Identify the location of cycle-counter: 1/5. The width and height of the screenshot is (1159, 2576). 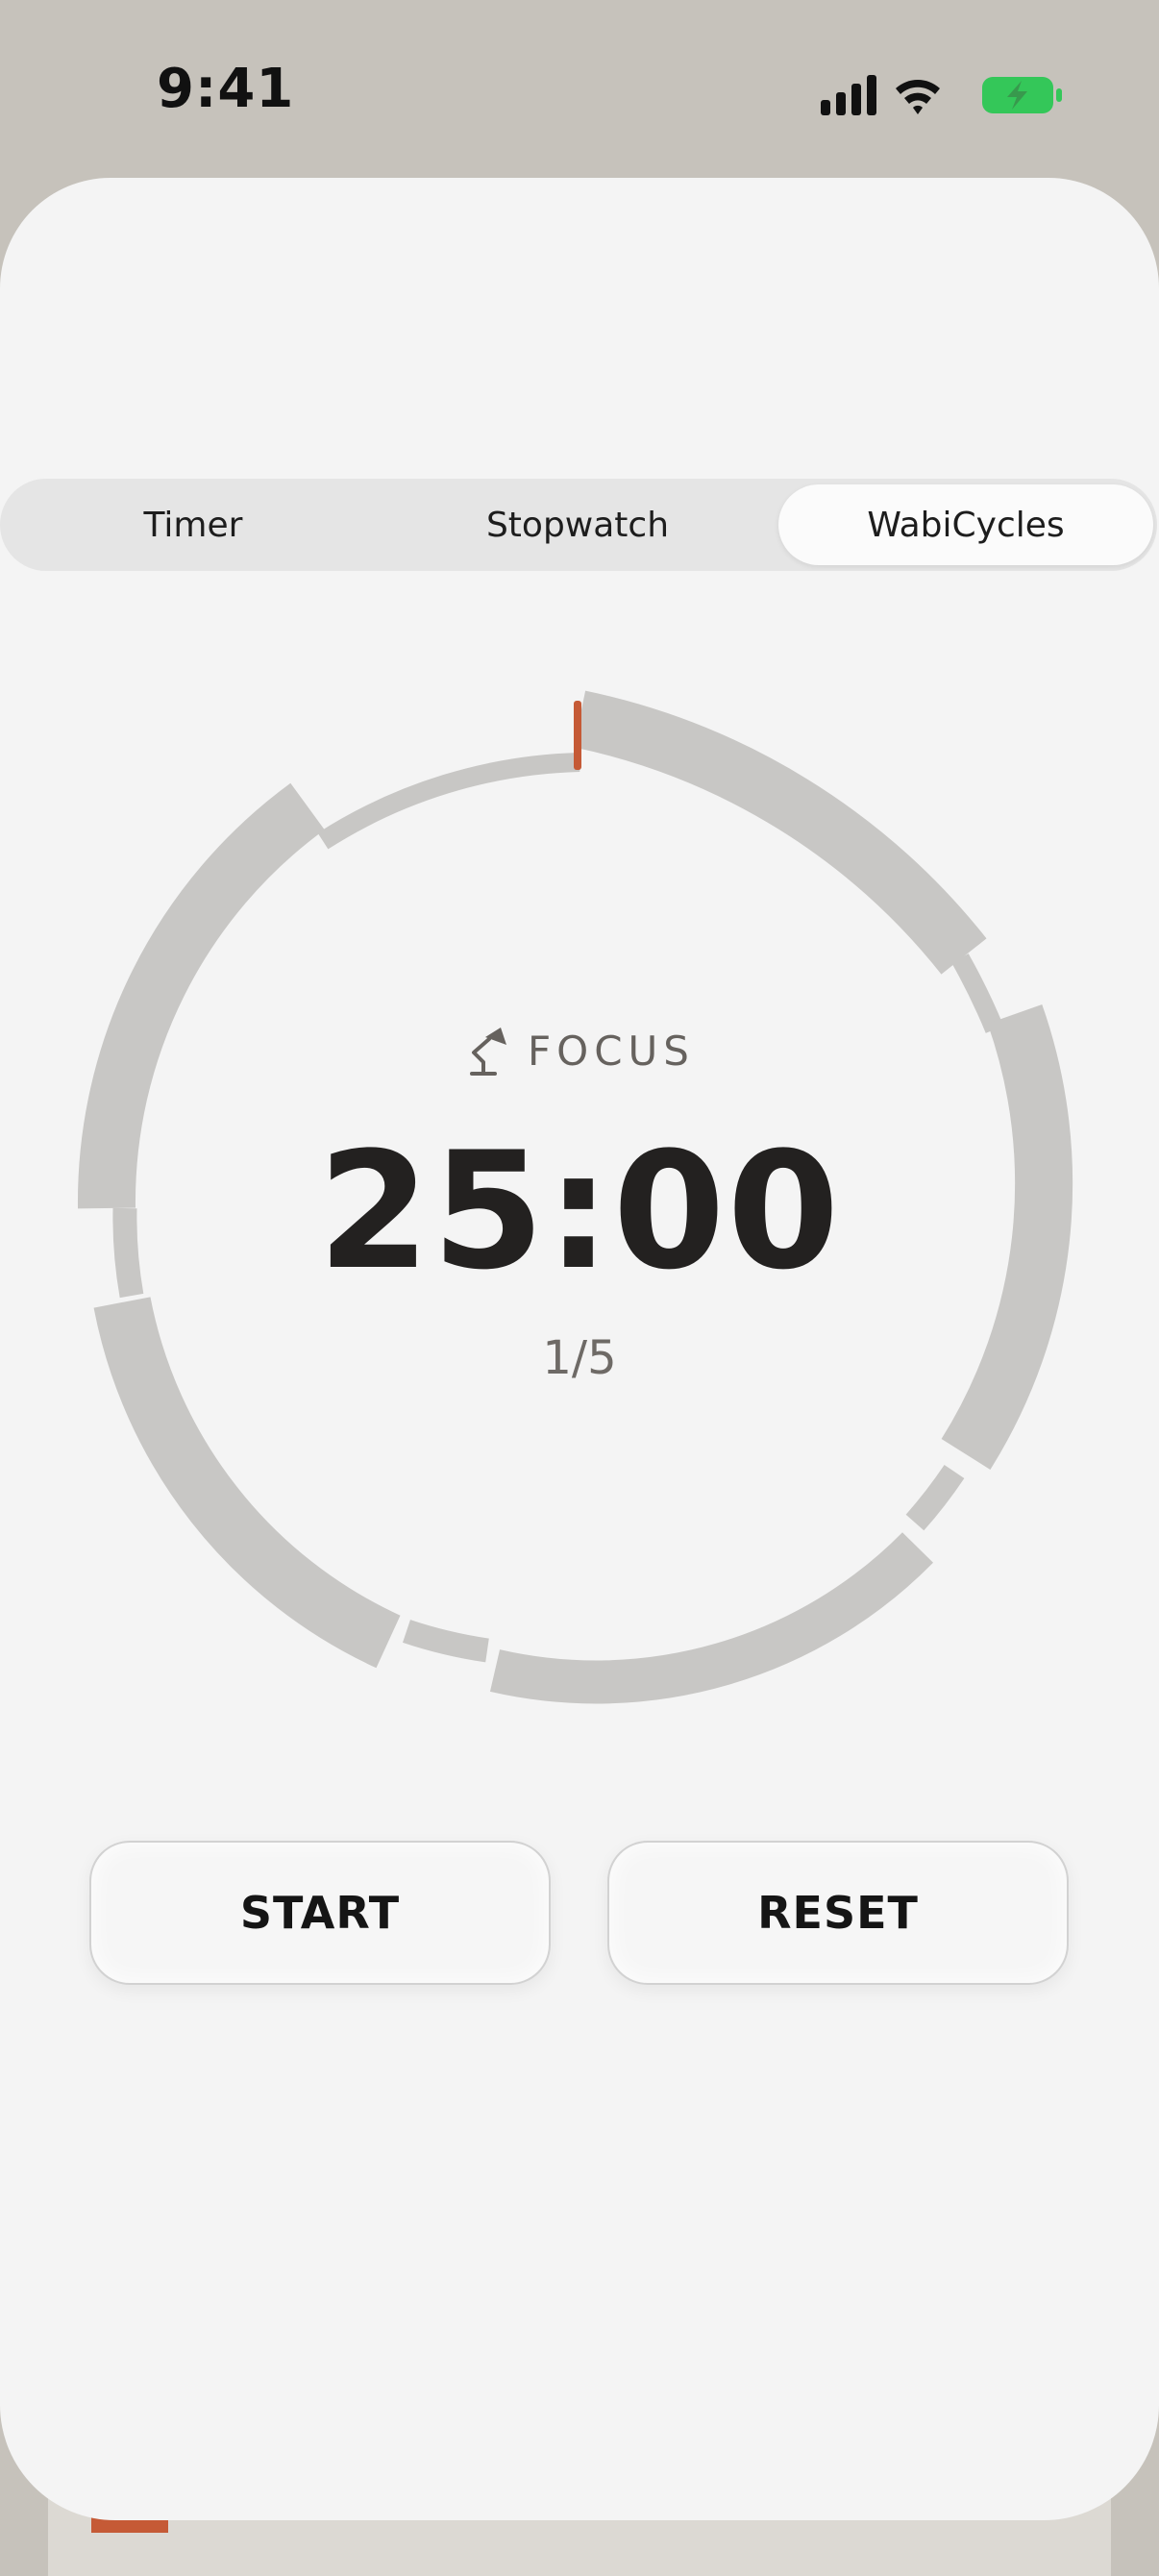
(579, 1358).